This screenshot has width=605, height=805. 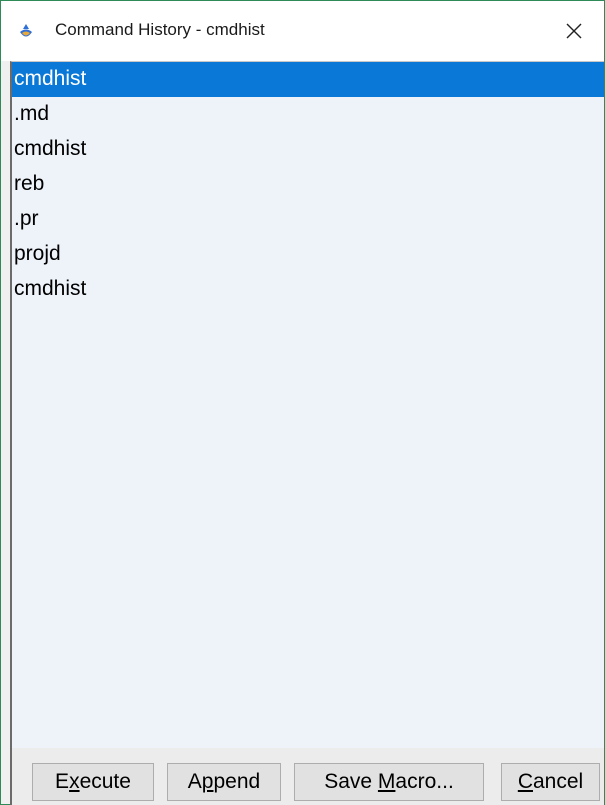 I want to click on execute-label-post: ecute, so click(x=105, y=781).